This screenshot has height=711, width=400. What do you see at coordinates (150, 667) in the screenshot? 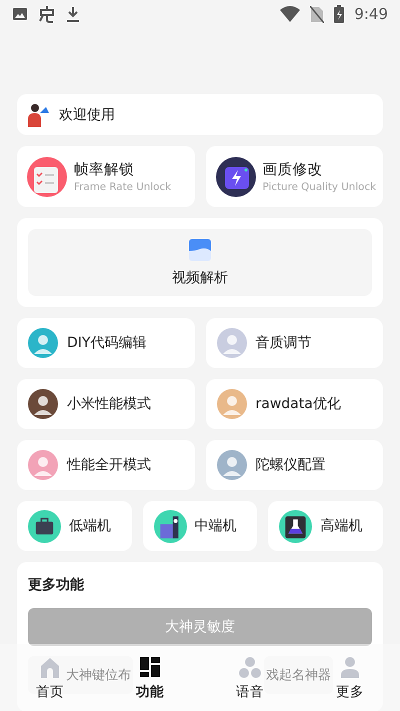
I see `grid-icon` at bounding box center [150, 667].